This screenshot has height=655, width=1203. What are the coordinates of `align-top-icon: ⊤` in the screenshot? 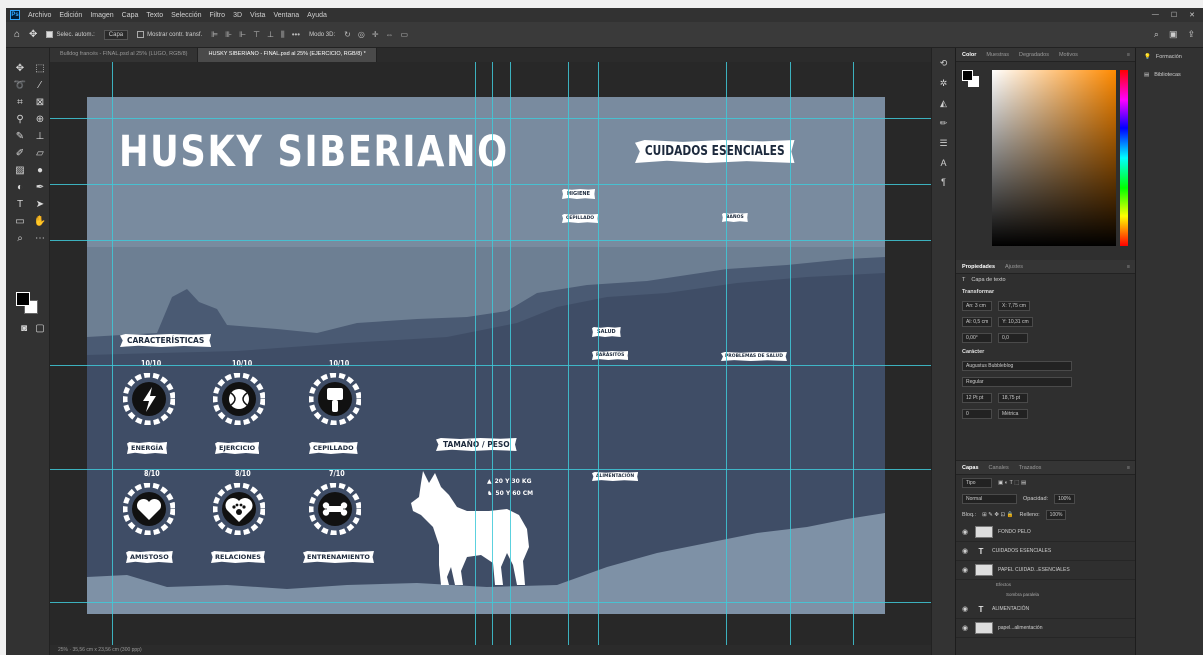 It's located at (256, 35).